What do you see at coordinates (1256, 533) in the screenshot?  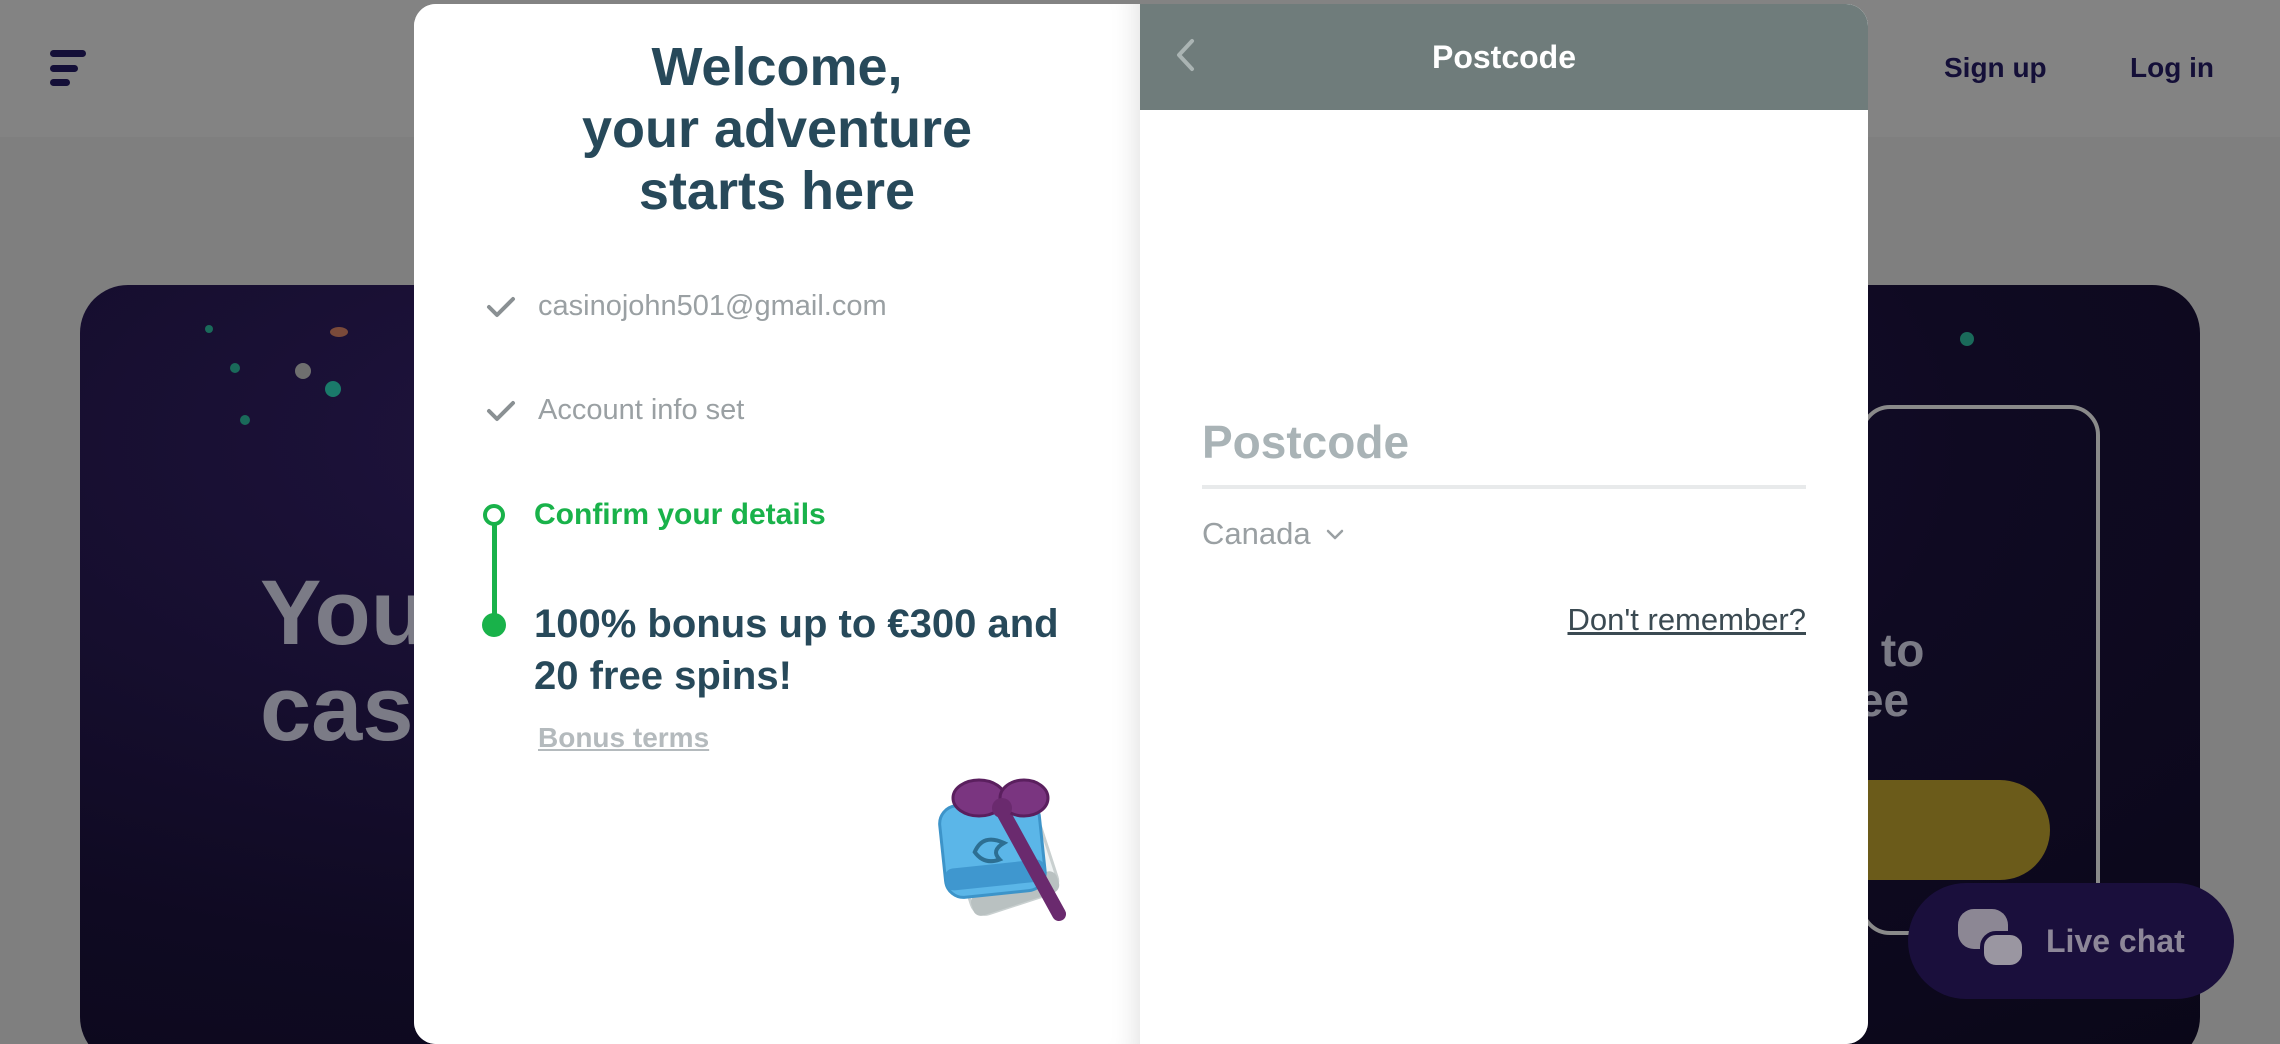 I see `country-value: Canada` at bounding box center [1256, 533].